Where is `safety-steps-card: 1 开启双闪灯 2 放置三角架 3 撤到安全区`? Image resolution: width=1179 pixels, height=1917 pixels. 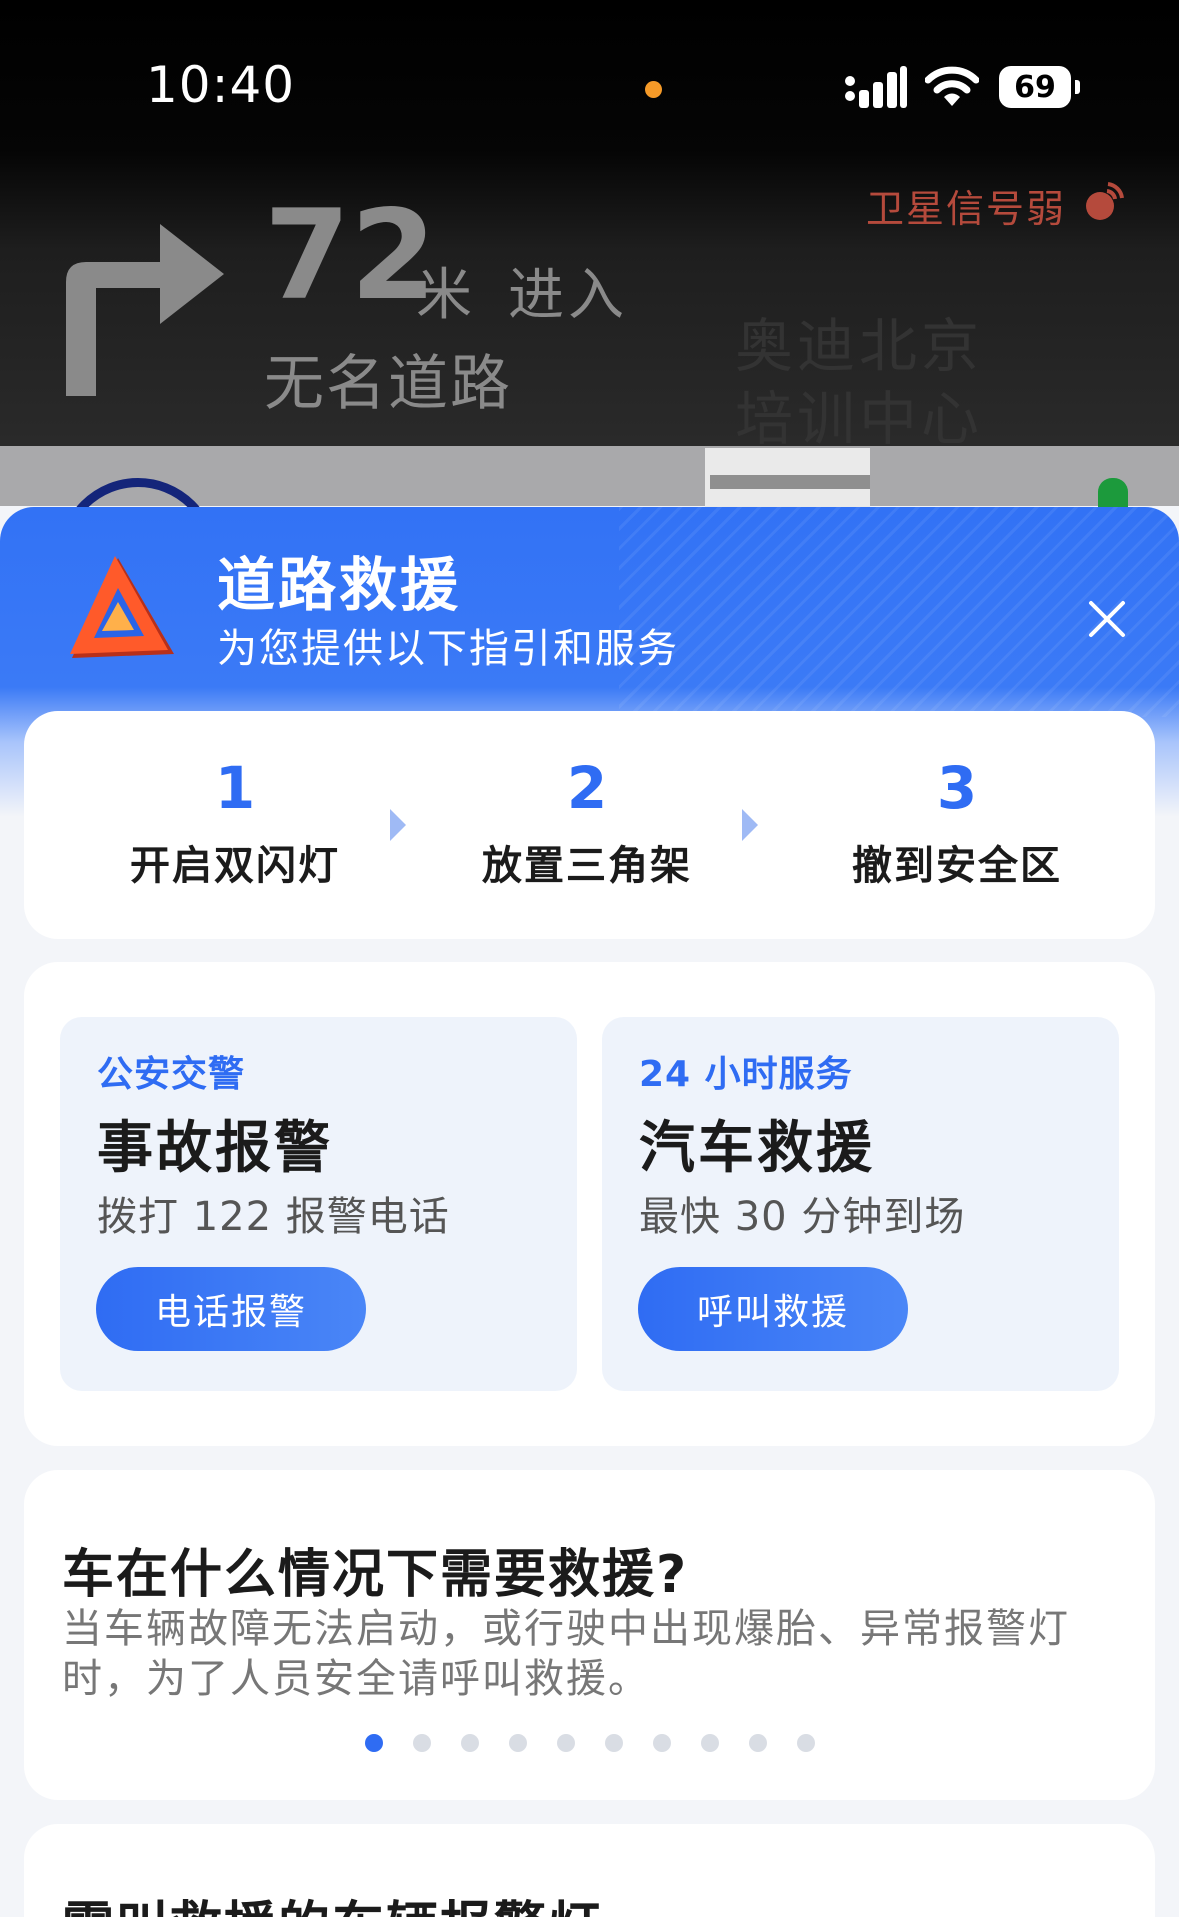 safety-steps-card: 1 开启双闪灯 2 放置三角架 3 撤到安全区 is located at coordinates (589, 825).